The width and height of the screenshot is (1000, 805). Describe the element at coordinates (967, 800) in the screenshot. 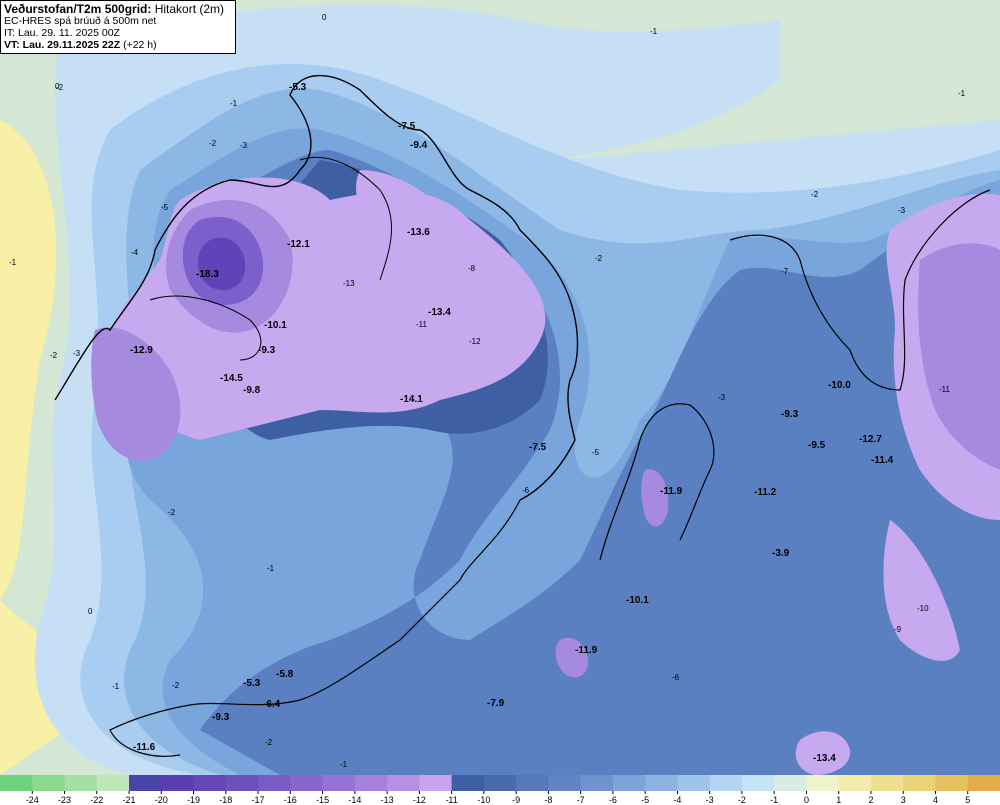

I see `legend-tick-label: 5` at that location.